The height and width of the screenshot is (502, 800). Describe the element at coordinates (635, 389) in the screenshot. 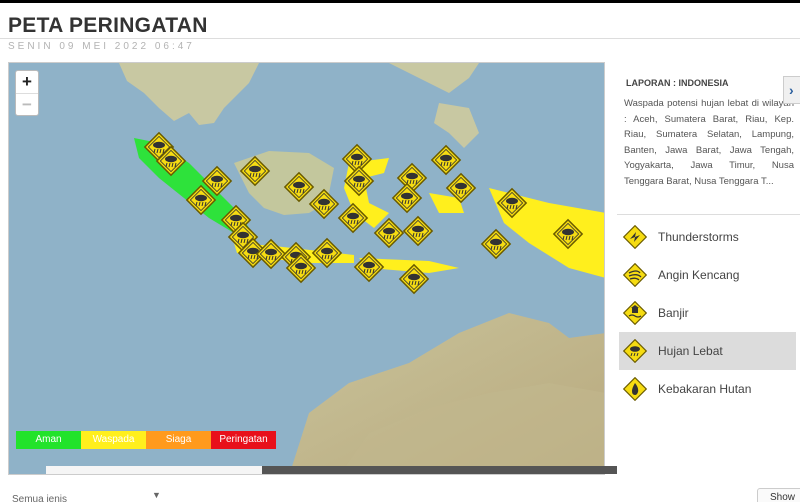

I see `fire-icon` at that location.